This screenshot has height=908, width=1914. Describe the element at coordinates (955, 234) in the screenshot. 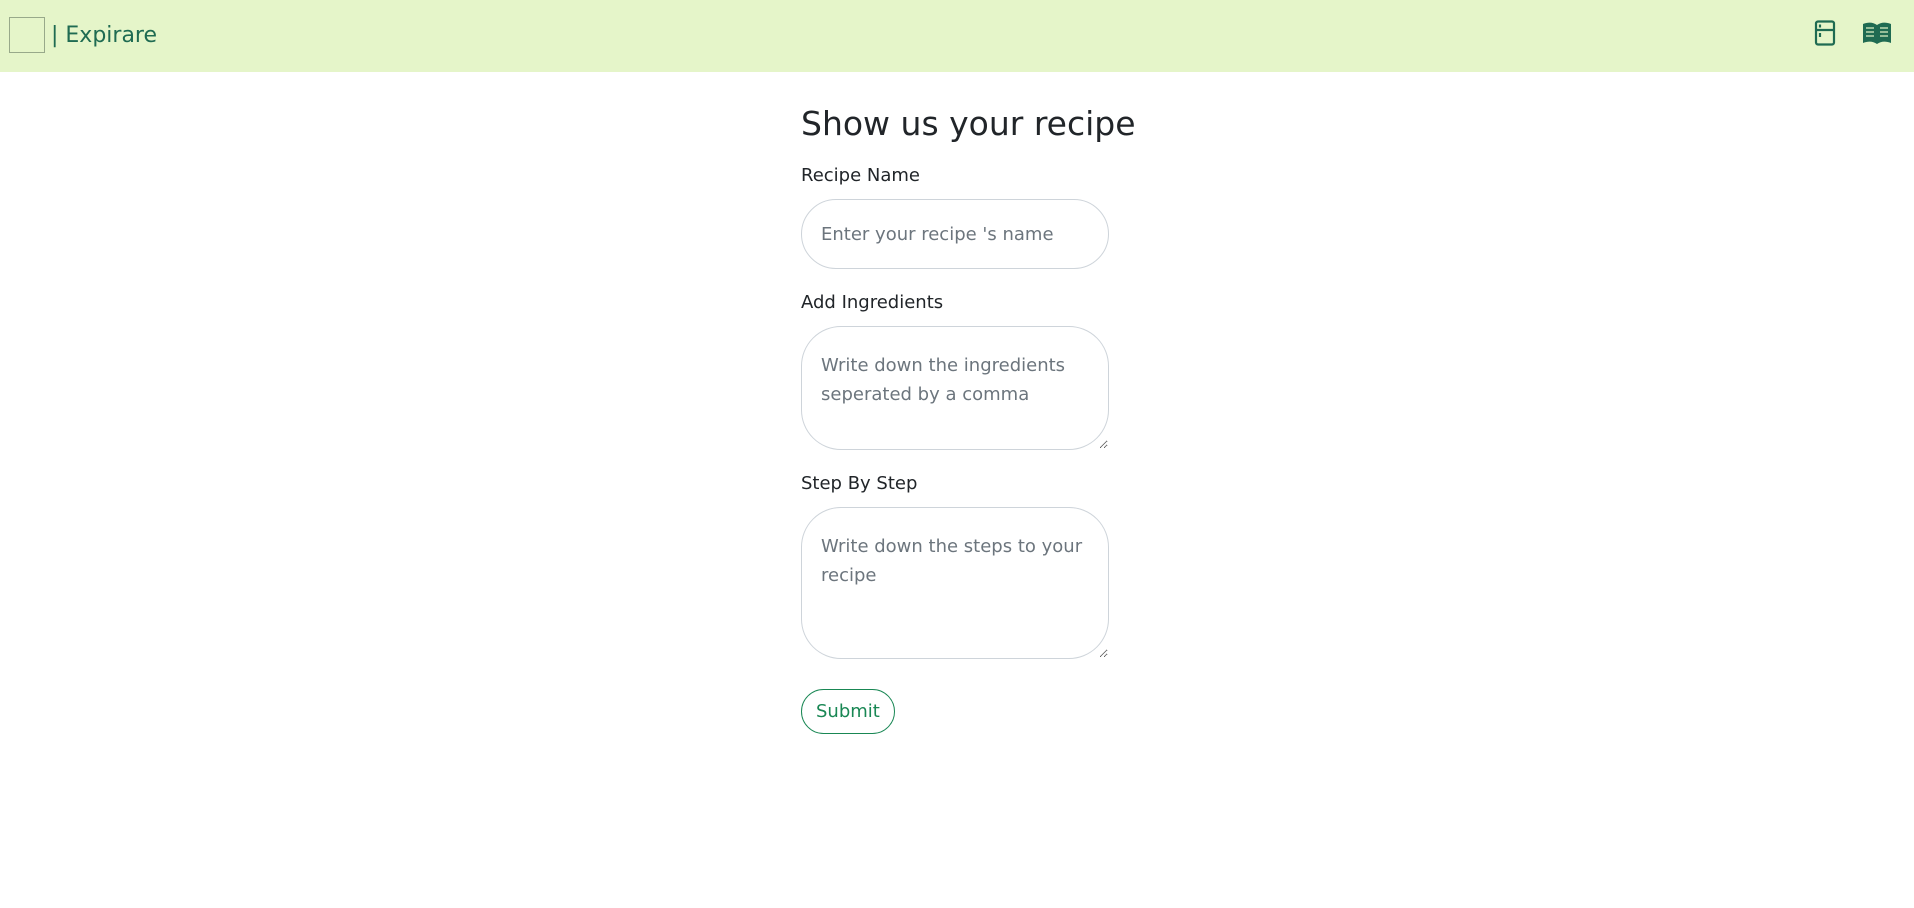

I see `recipe-name-input` at that location.